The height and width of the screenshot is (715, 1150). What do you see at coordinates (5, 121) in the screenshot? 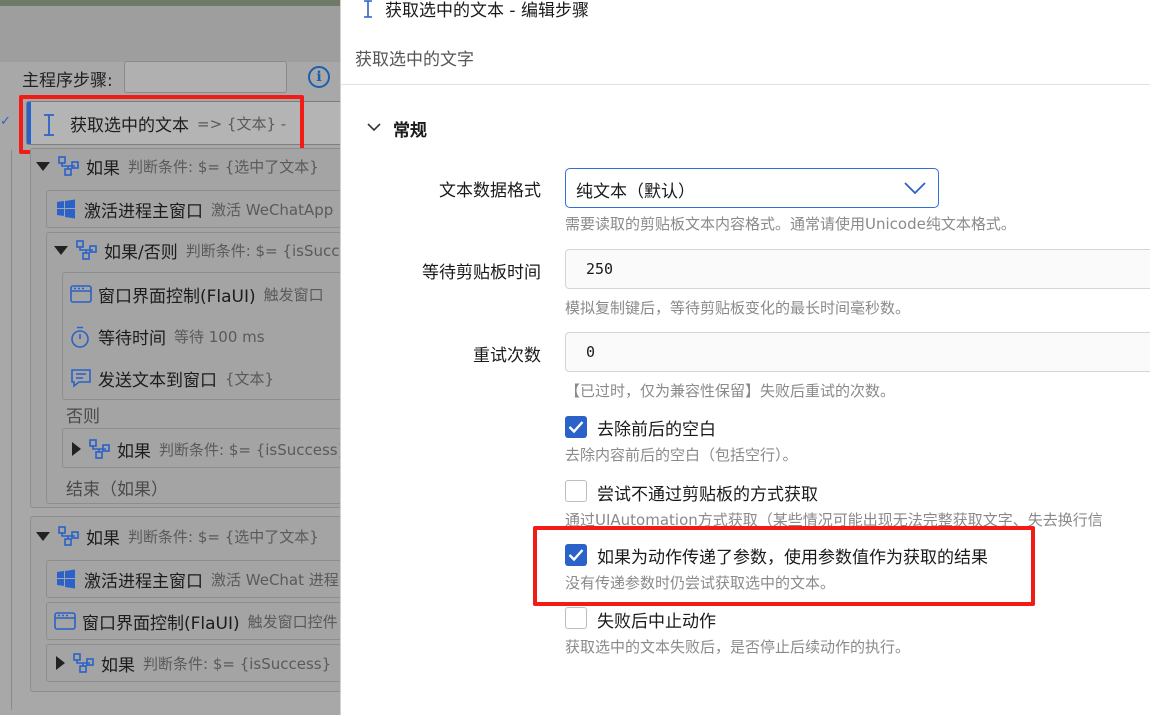
I see `check-mark-icon: ✓` at bounding box center [5, 121].